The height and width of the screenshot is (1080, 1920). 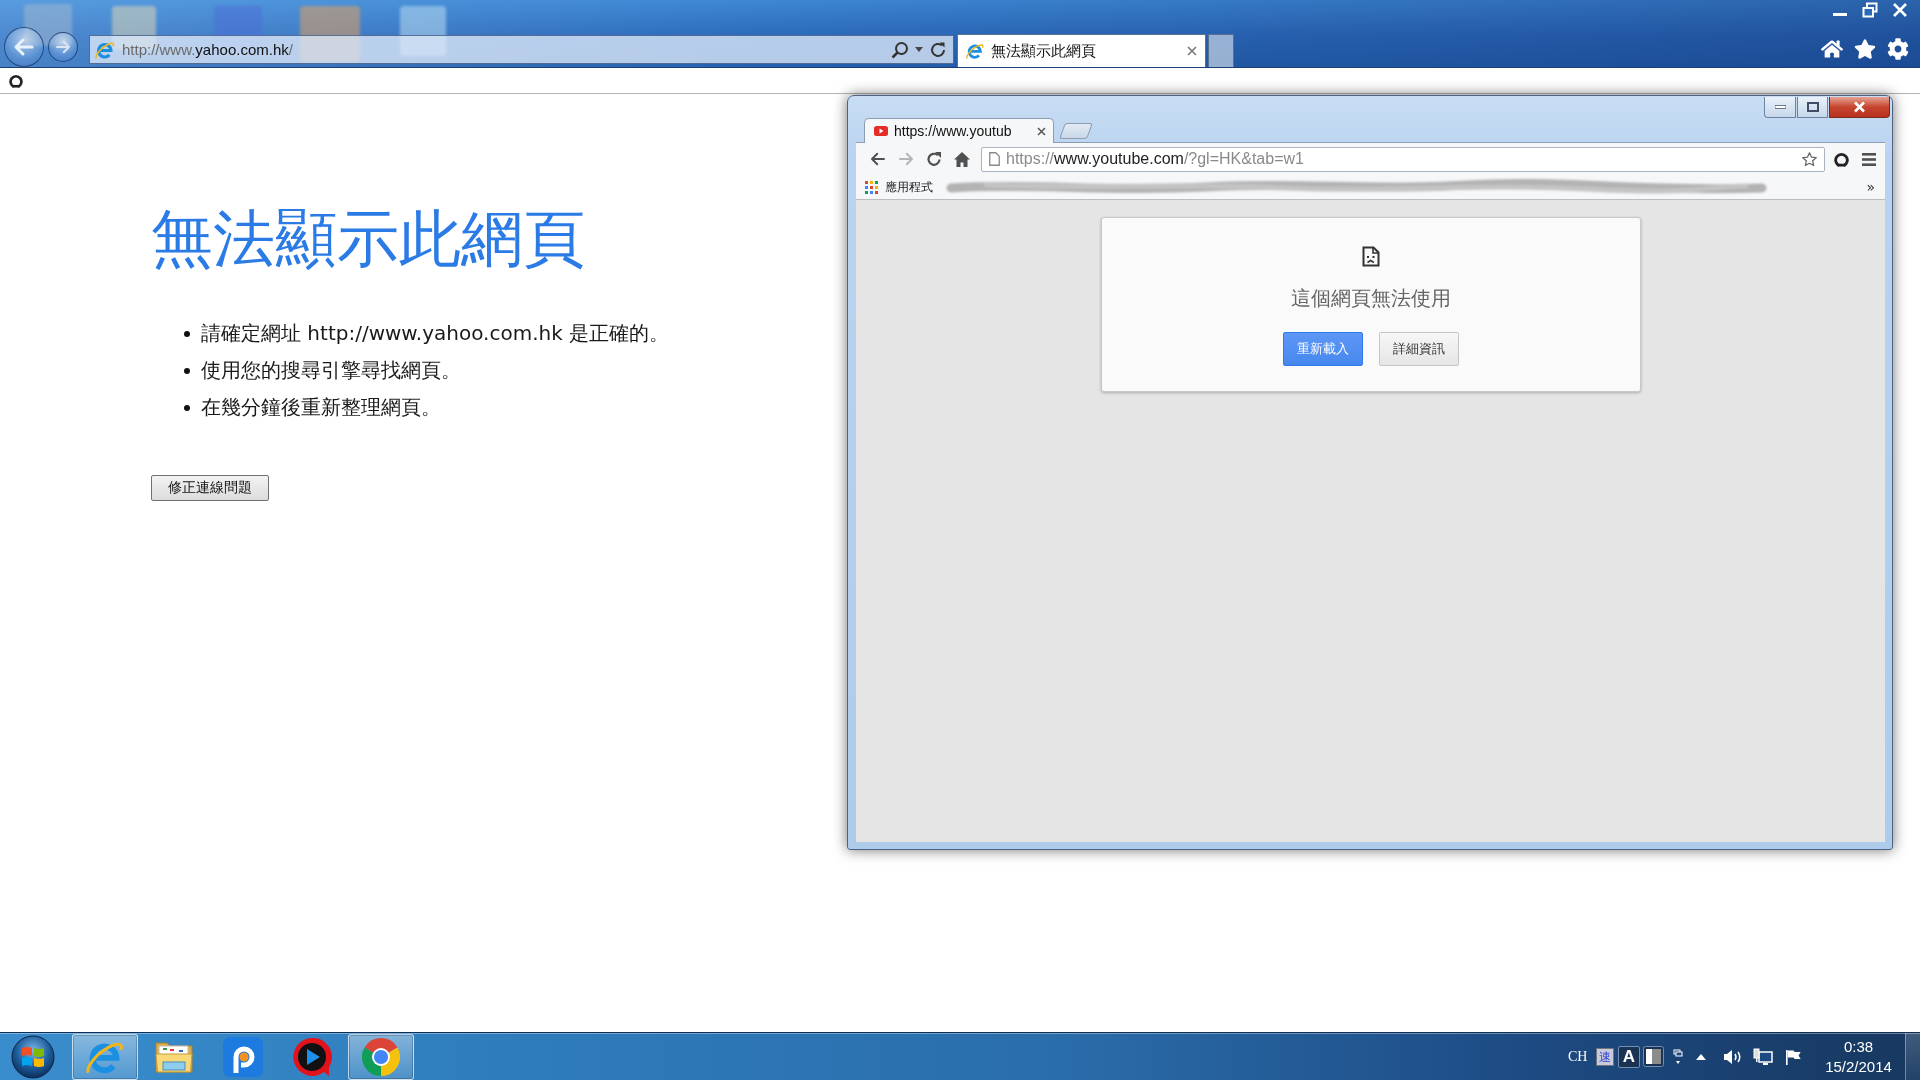 I want to click on minimize-button, so click(x=1780, y=107).